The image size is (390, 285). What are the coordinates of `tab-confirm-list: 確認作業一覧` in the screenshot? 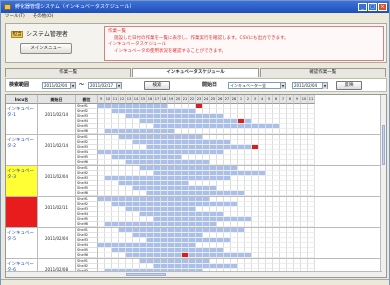 It's located at (322, 72).